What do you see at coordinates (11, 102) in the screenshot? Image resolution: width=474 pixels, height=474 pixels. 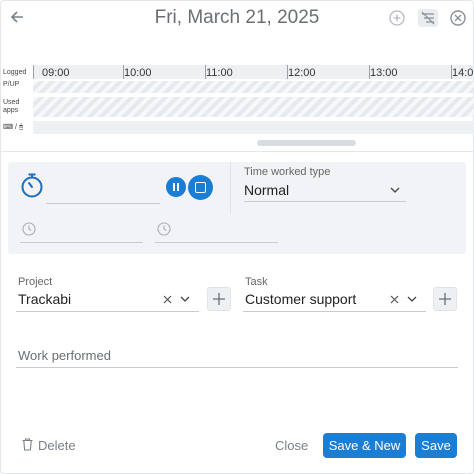 I see `used-apps-label-line1: Used` at bounding box center [11, 102].